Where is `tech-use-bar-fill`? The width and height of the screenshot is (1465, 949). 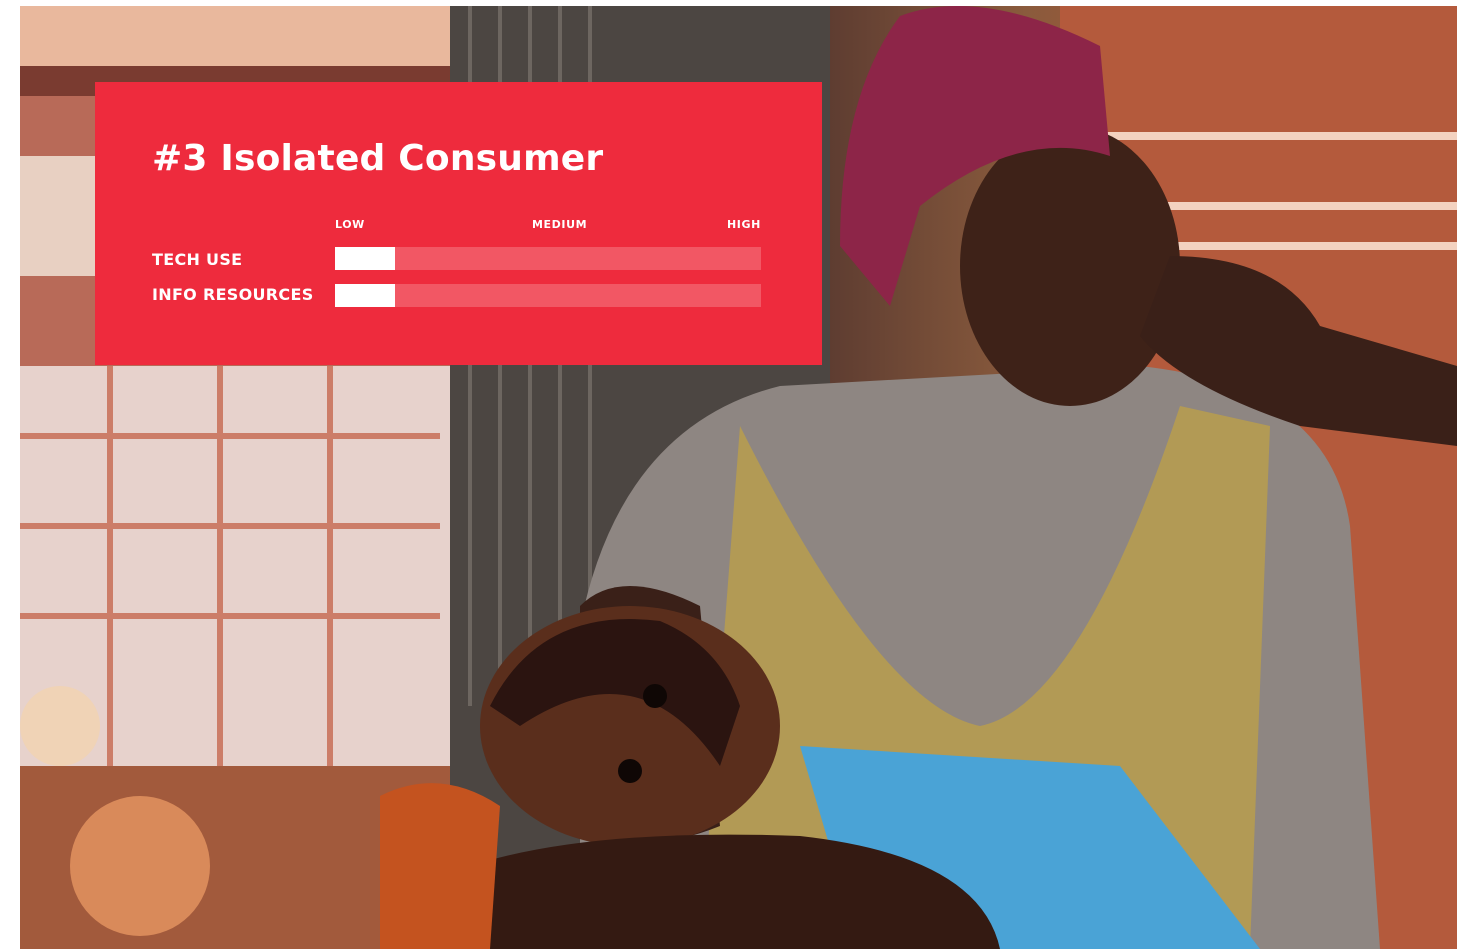
tech-use-bar-fill is located at coordinates (365, 258).